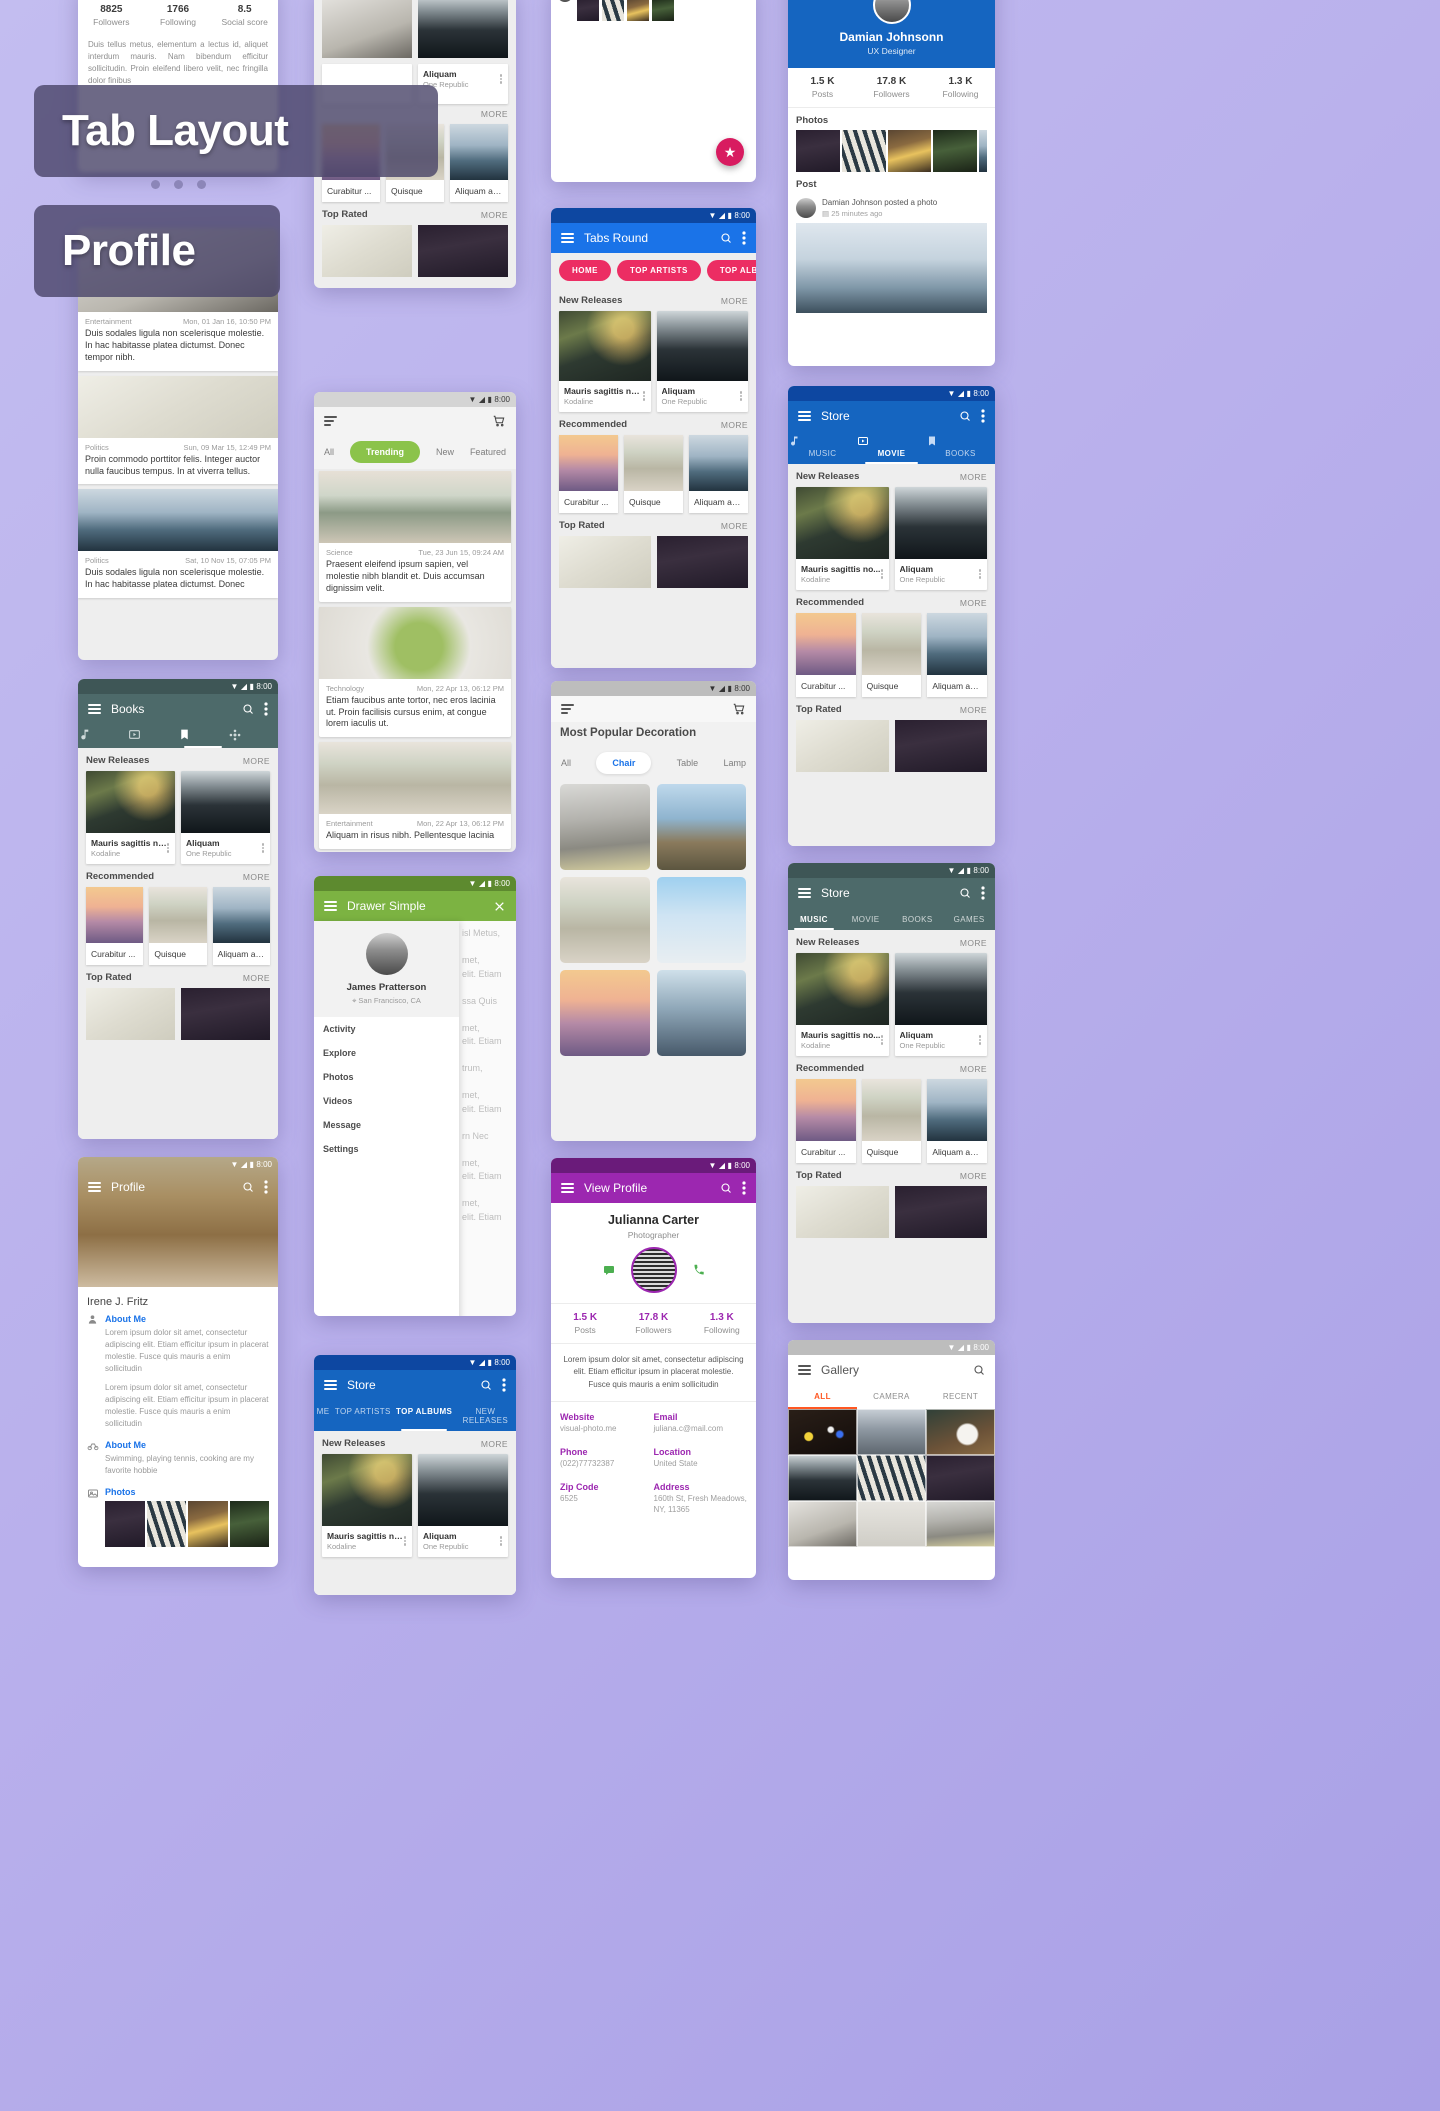 Image resolution: width=1440 pixels, height=2111 pixels. I want to click on photos-heading: Photos, so click(187, 1492).